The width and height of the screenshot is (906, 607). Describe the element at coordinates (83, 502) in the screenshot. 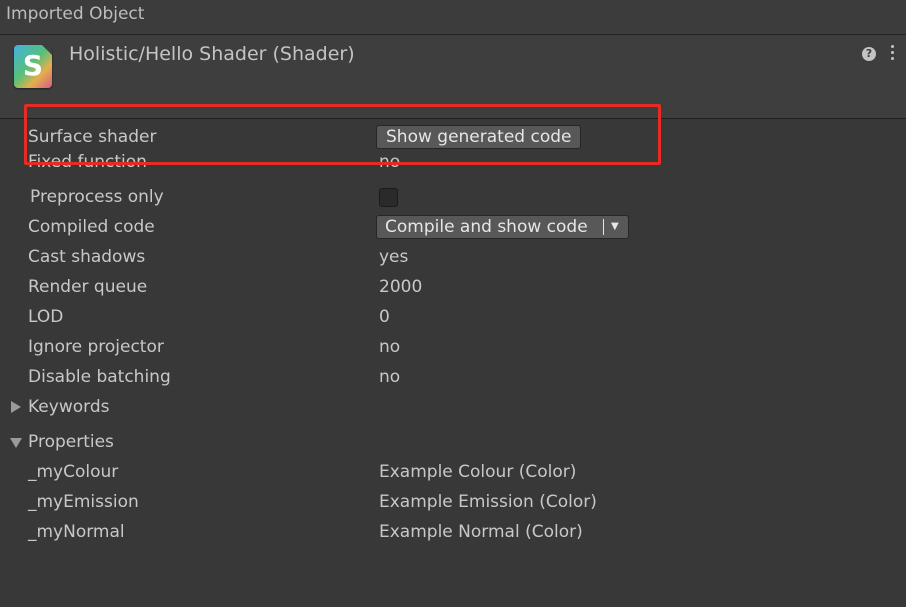

I see `property-name: _myEmission` at that location.